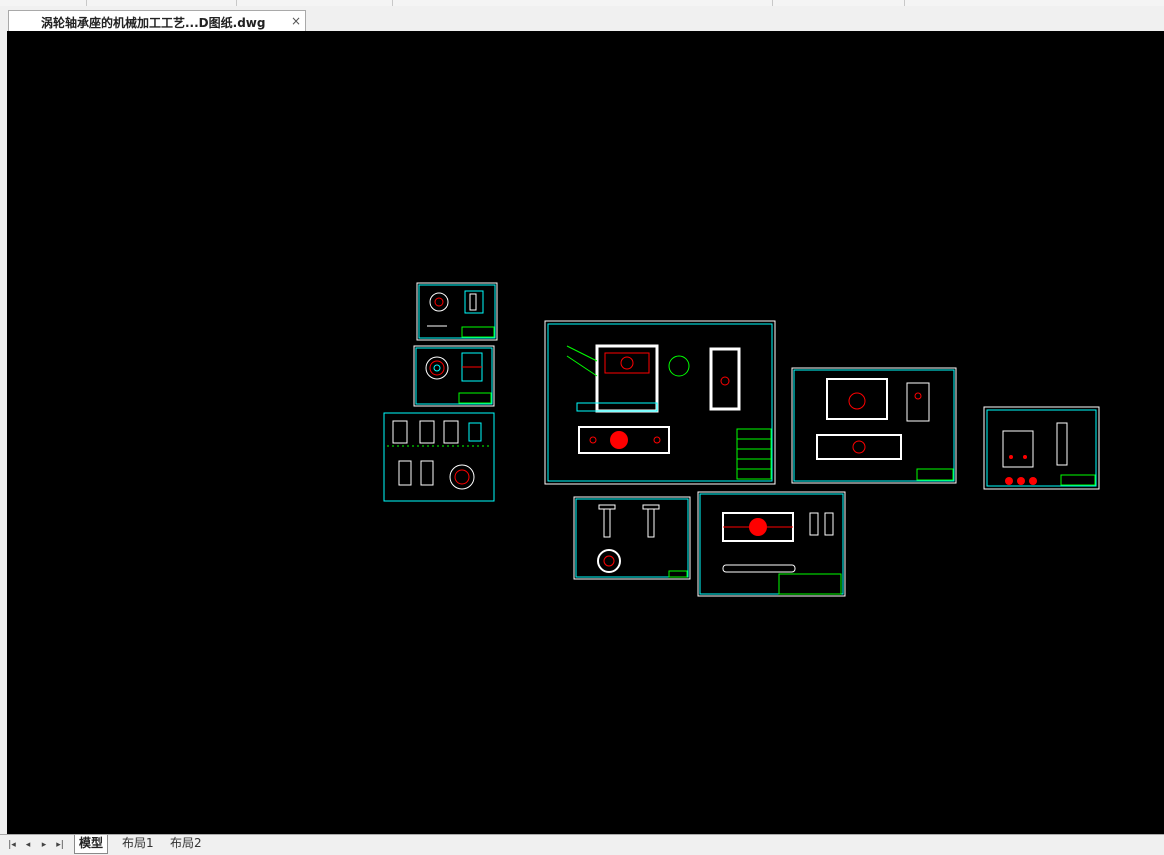  What do you see at coordinates (296, 21) in the screenshot?
I see `close-tab-icon: ×` at bounding box center [296, 21].